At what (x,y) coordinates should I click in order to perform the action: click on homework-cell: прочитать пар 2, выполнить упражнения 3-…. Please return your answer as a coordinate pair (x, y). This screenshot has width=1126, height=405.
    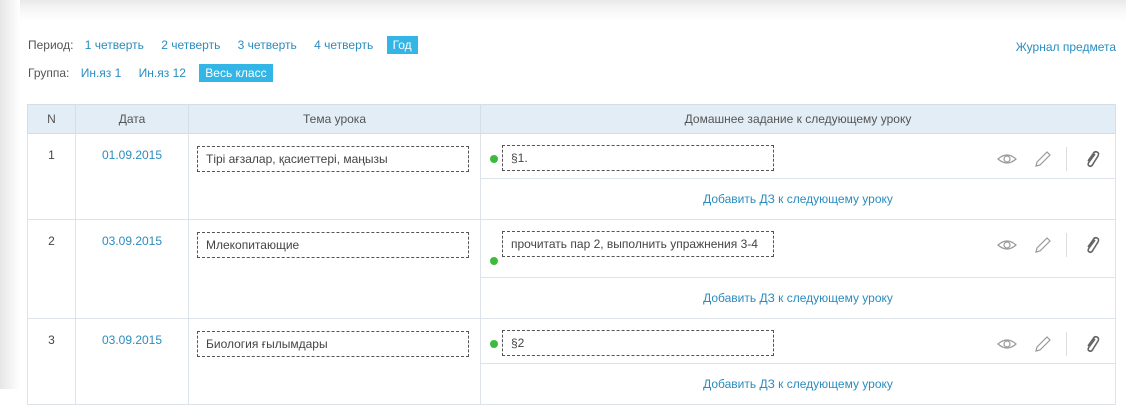
    Looking at the image, I should click on (798, 248).